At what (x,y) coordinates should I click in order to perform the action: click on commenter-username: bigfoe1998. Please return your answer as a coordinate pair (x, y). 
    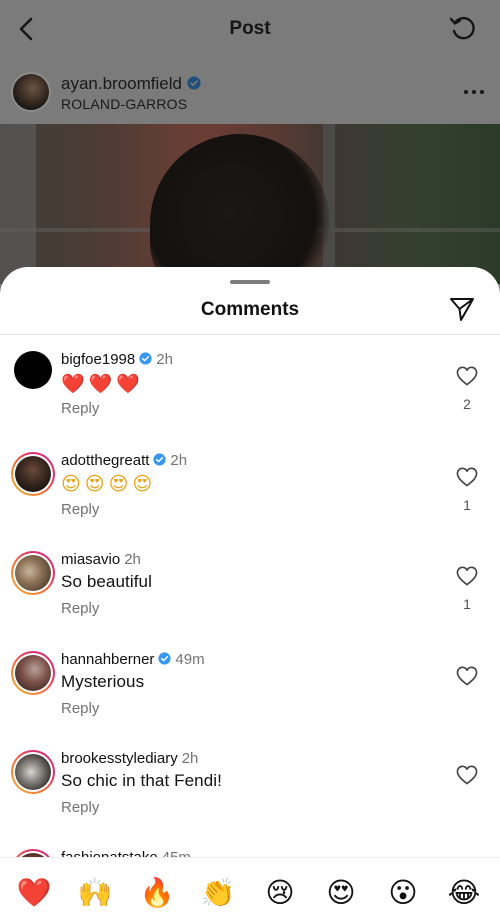
    Looking at the image, I should click on (98, 359).